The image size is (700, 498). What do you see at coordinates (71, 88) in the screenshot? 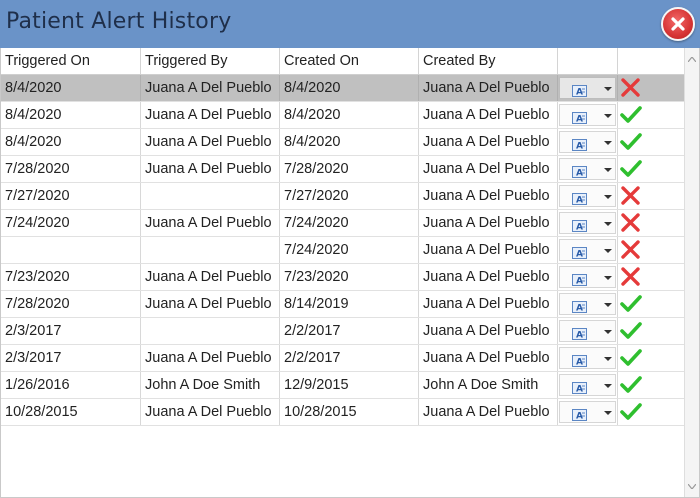
I see `cell-triggered-on: 8/4/2020` at bounding box center [71, 88].